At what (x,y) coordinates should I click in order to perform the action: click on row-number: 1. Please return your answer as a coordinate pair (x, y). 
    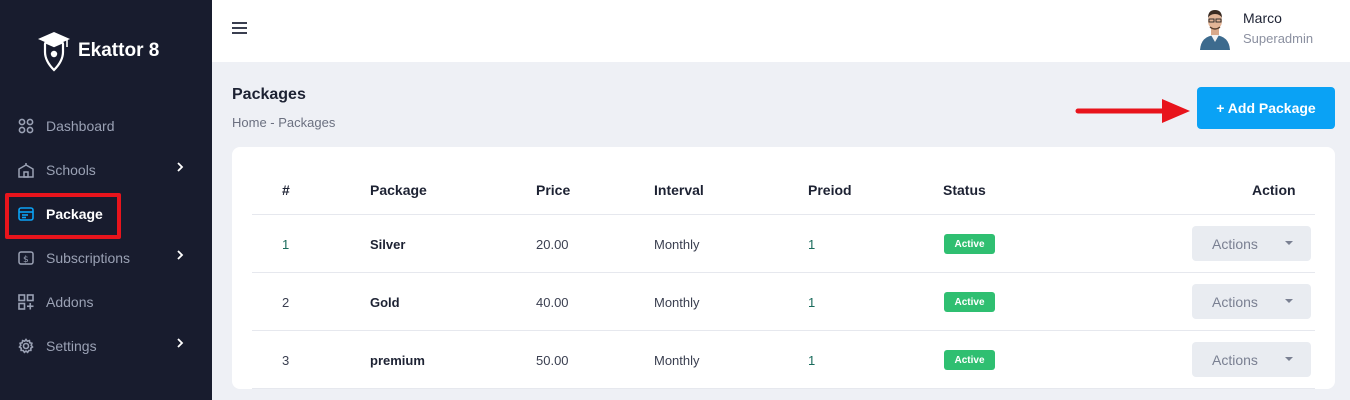
    Looking at the image, I should click on (286, 244).